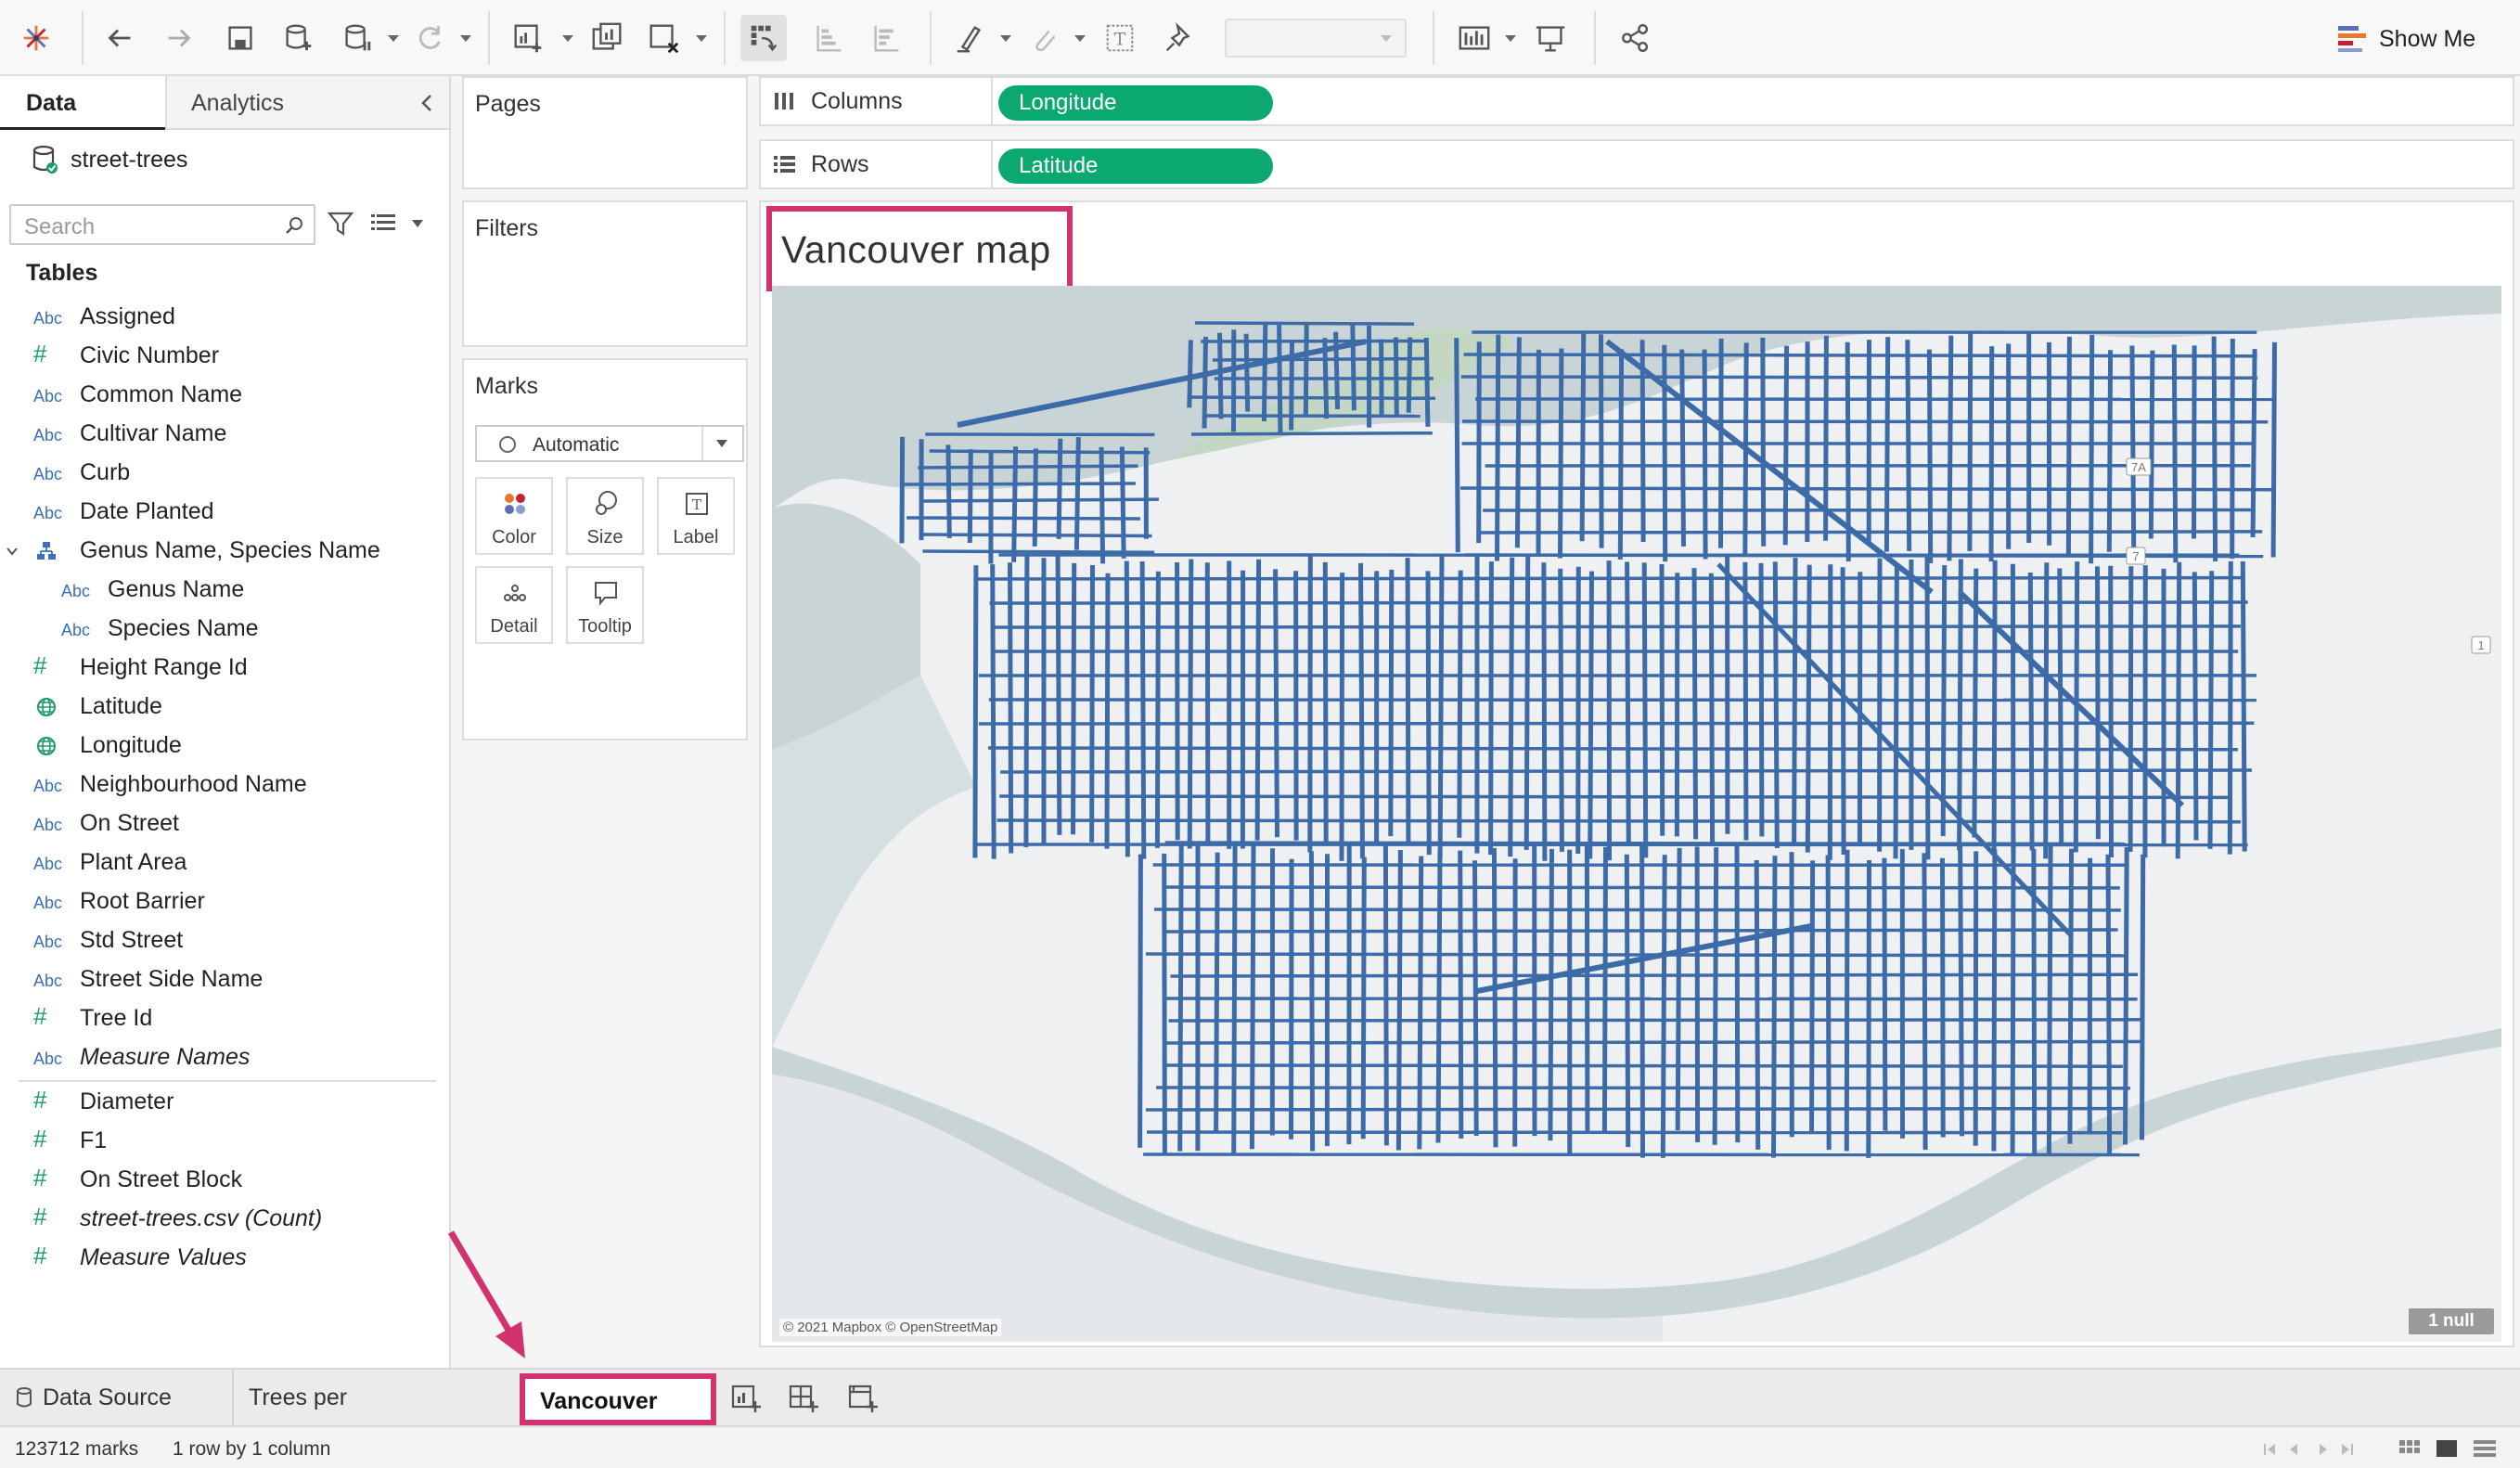  Describe the element at coordinates (427, 103) in the screenshot. I see `collapse-pane-icon` at that location.